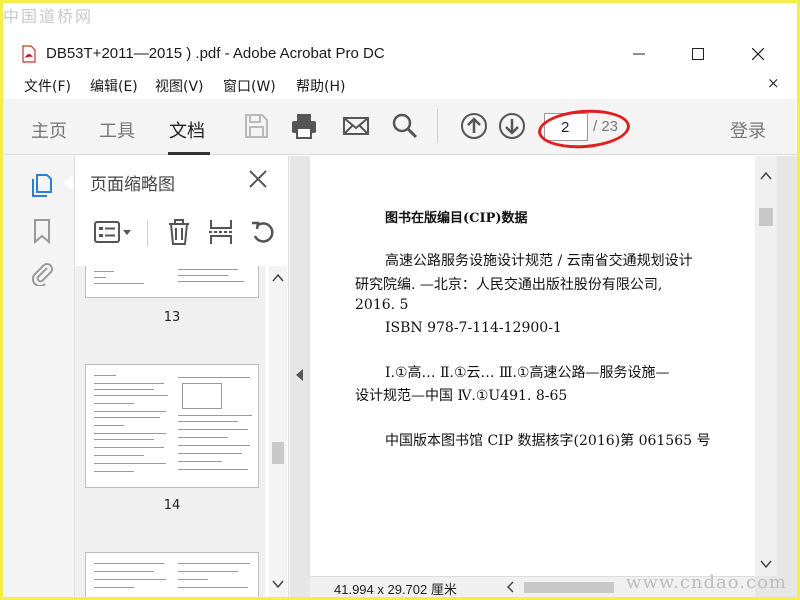 This screenshot has width=800, height=600. I want to click on previous-page-icon, so click(474, 126).